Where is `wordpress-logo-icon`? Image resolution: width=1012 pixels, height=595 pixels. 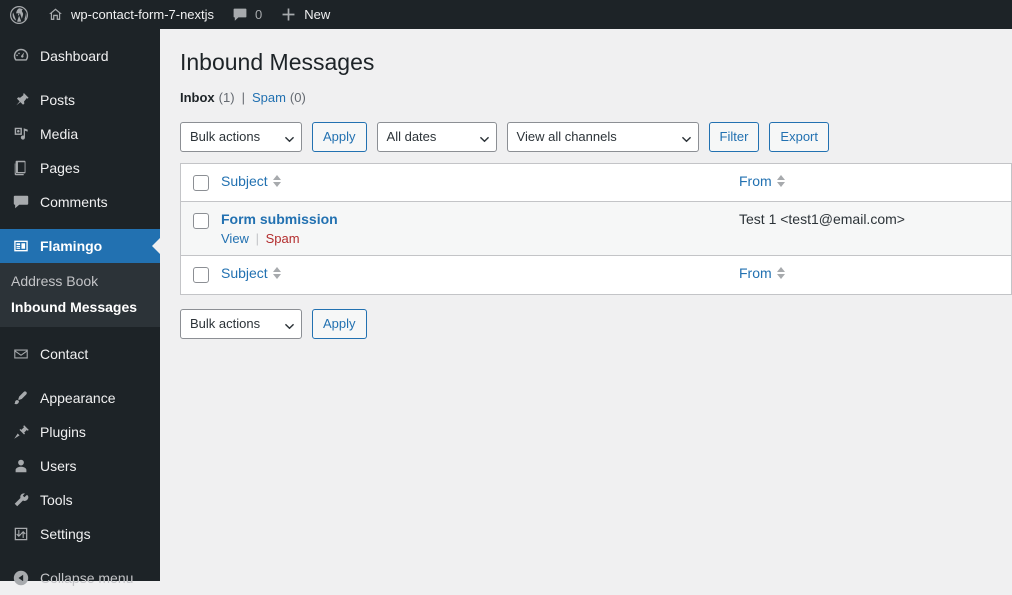
wordpress-logo-icon is located at coordinates (19, 15).